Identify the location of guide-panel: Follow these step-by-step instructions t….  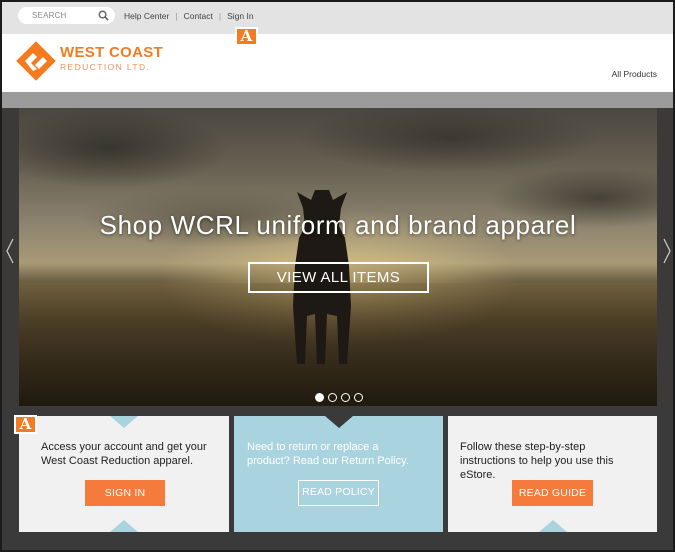
(552, 474).